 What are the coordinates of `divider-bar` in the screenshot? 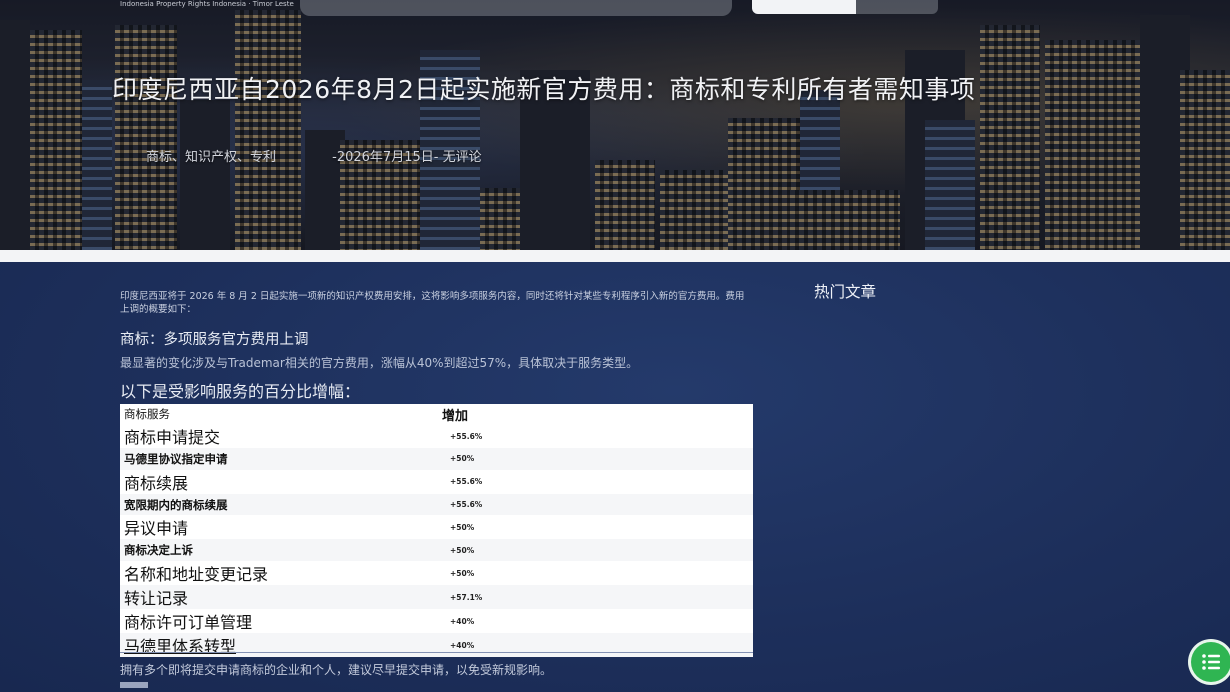 It's located at (615, 256).